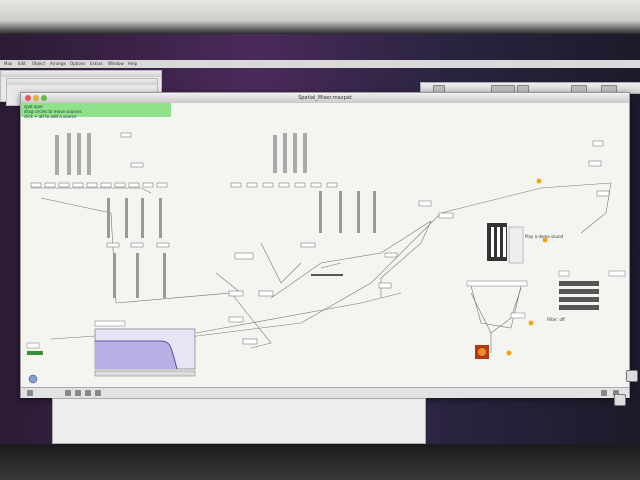  I want to click on filter-cords, so click(496, 307).